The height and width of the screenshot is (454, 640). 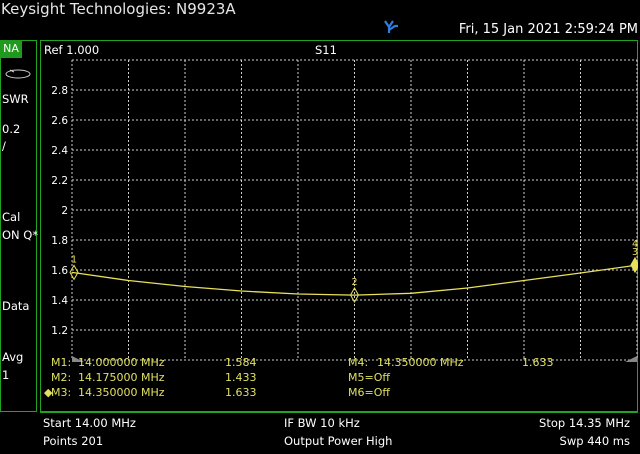 I want to click on y-tick-label: 2.8, so click(x=59, y=91).